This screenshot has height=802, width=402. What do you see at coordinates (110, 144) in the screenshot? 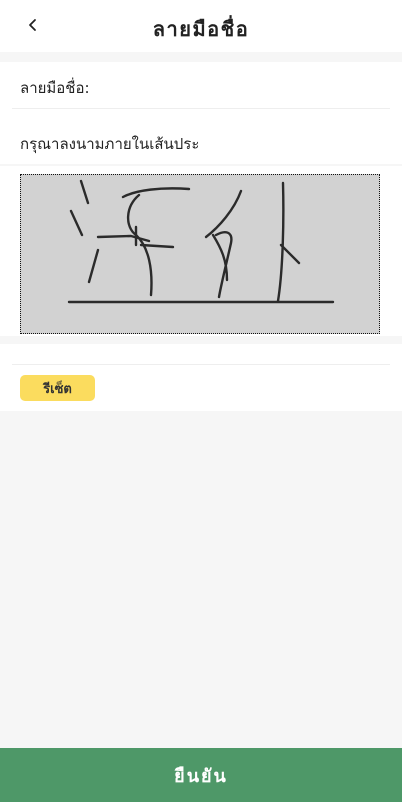
I see `signature-hint: กรุณาลงนามภายในเส้นประ` at bounding box center [110, 144].